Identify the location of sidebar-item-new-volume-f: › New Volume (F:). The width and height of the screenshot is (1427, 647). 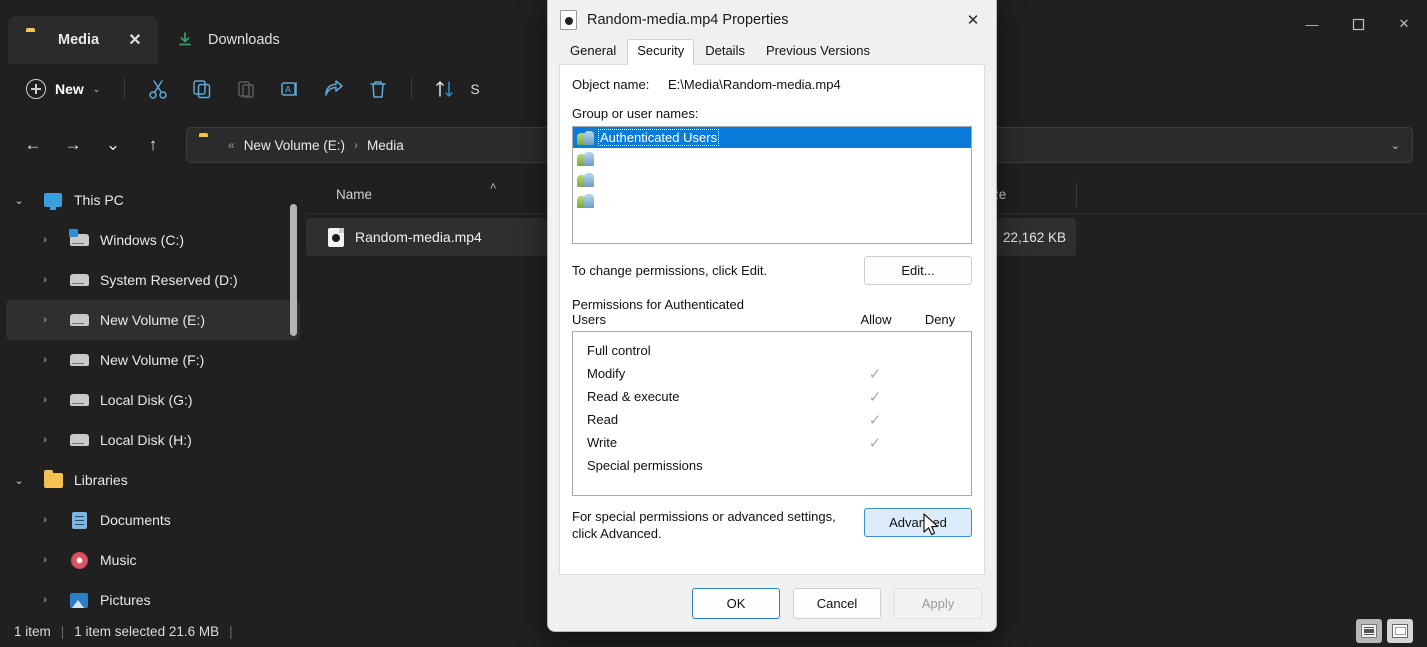
(153, 360).